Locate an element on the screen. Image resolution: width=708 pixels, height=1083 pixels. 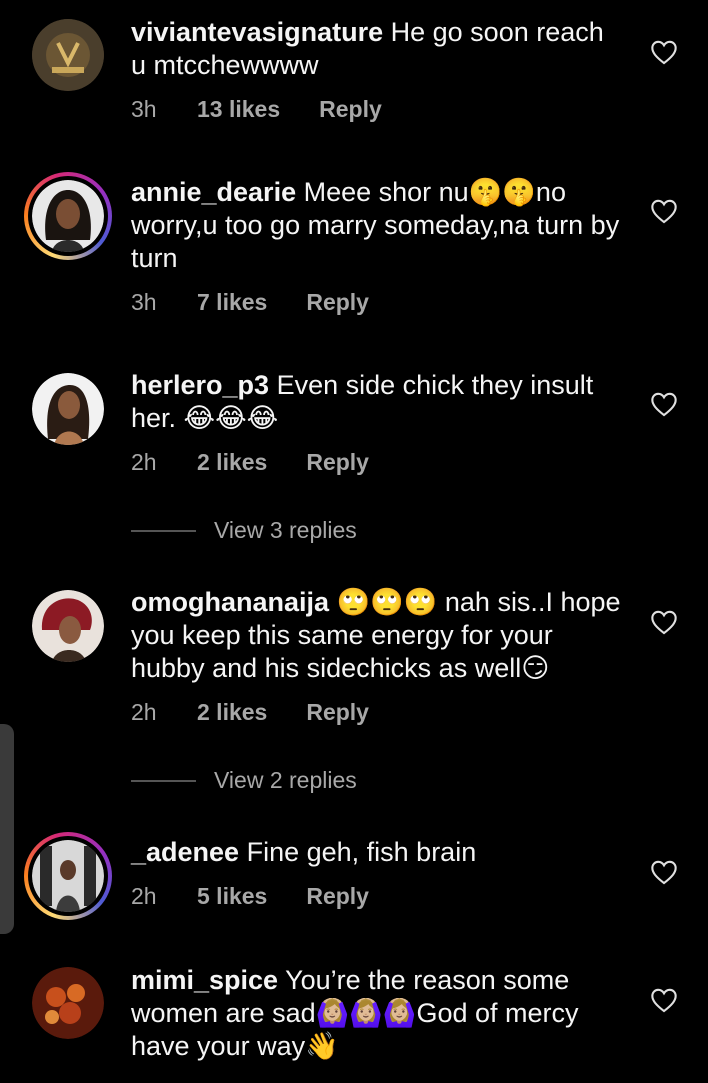
comment-username: omoghananaija is located at coordinates (230, 602).